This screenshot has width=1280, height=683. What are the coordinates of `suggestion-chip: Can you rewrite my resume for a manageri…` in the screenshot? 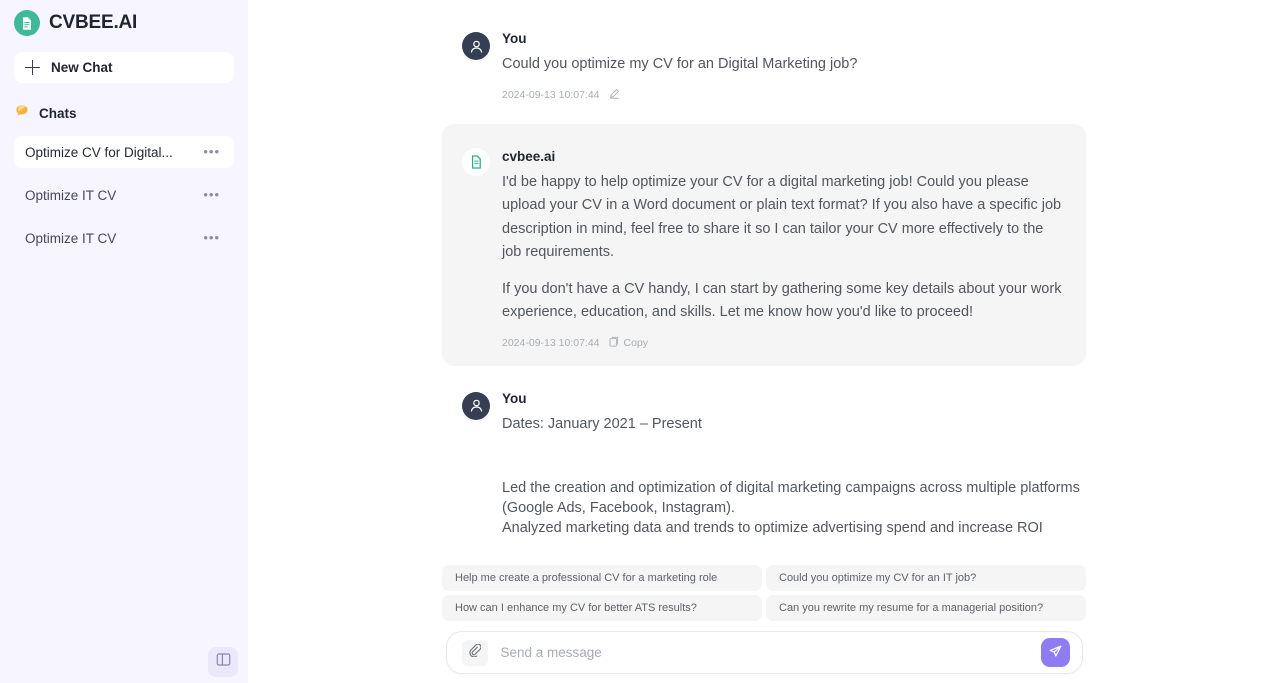 It's located at (926, 608).